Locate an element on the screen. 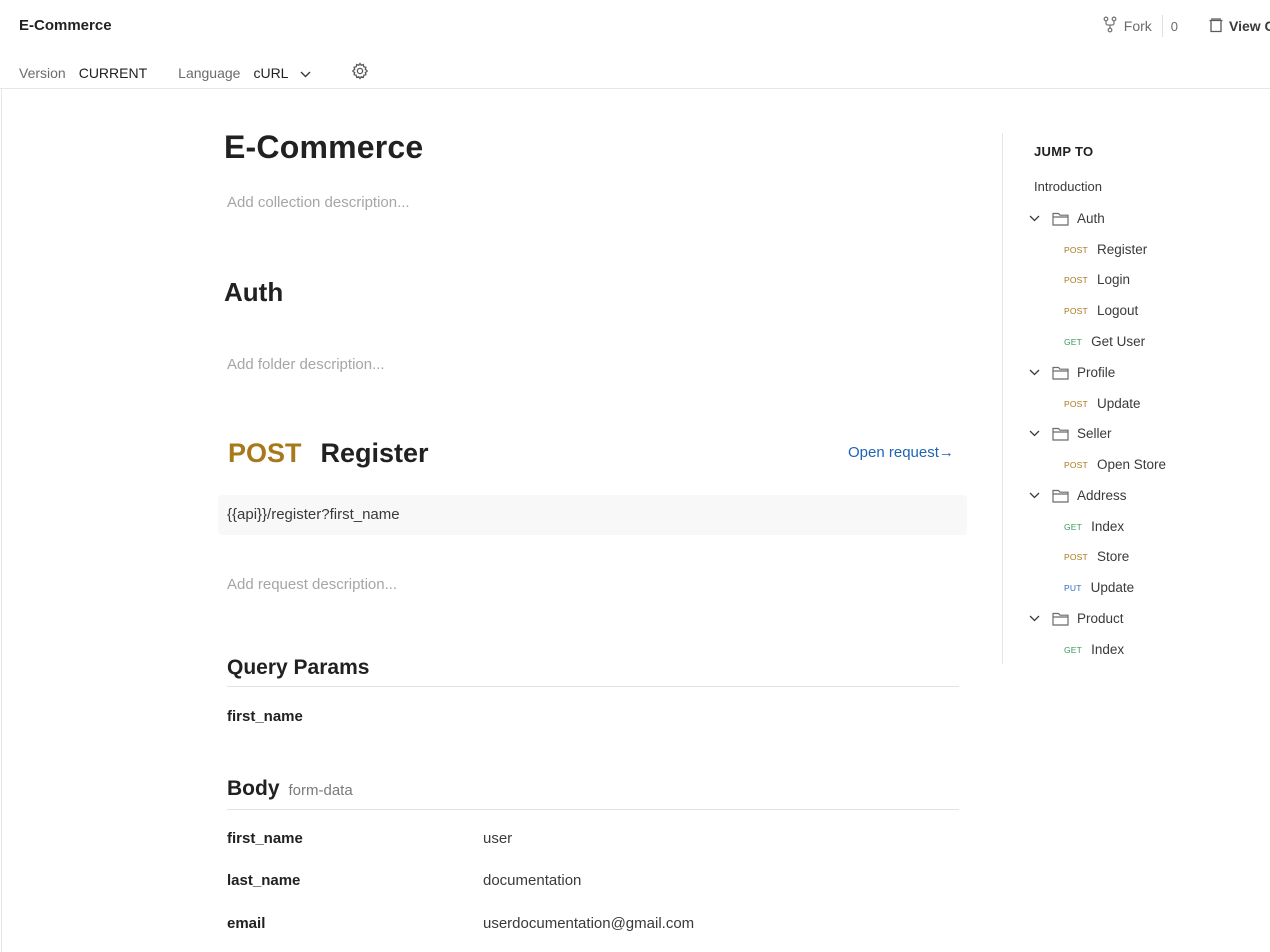 The width and height of the screenshot is (1270, 952). sub-toolbar: Version CURRENT Language cURL is located at coordinates (194, 72).